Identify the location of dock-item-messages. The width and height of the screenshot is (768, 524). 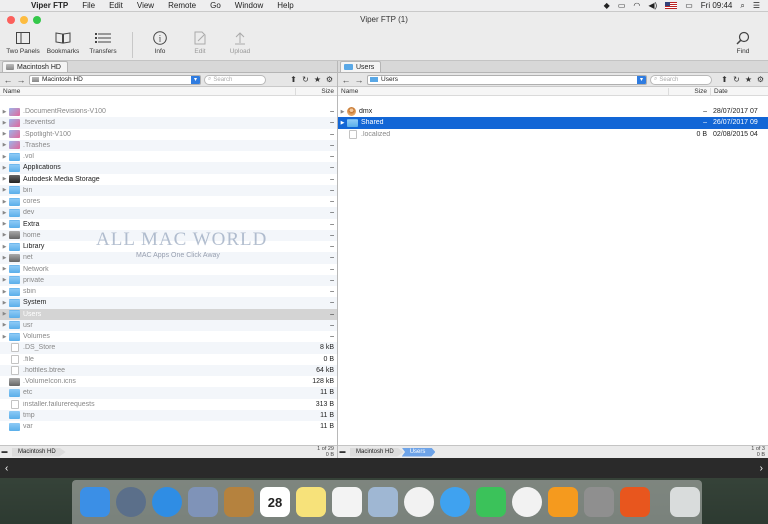
(455, 502).